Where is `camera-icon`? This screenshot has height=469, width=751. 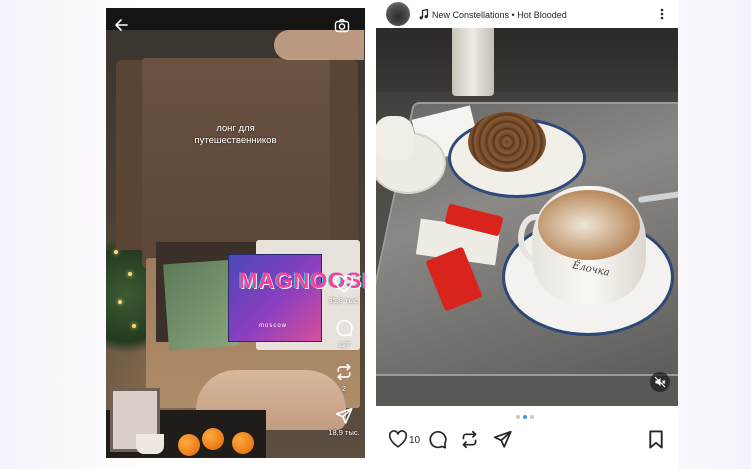
camera-icon is located at coordinates (342, 26).